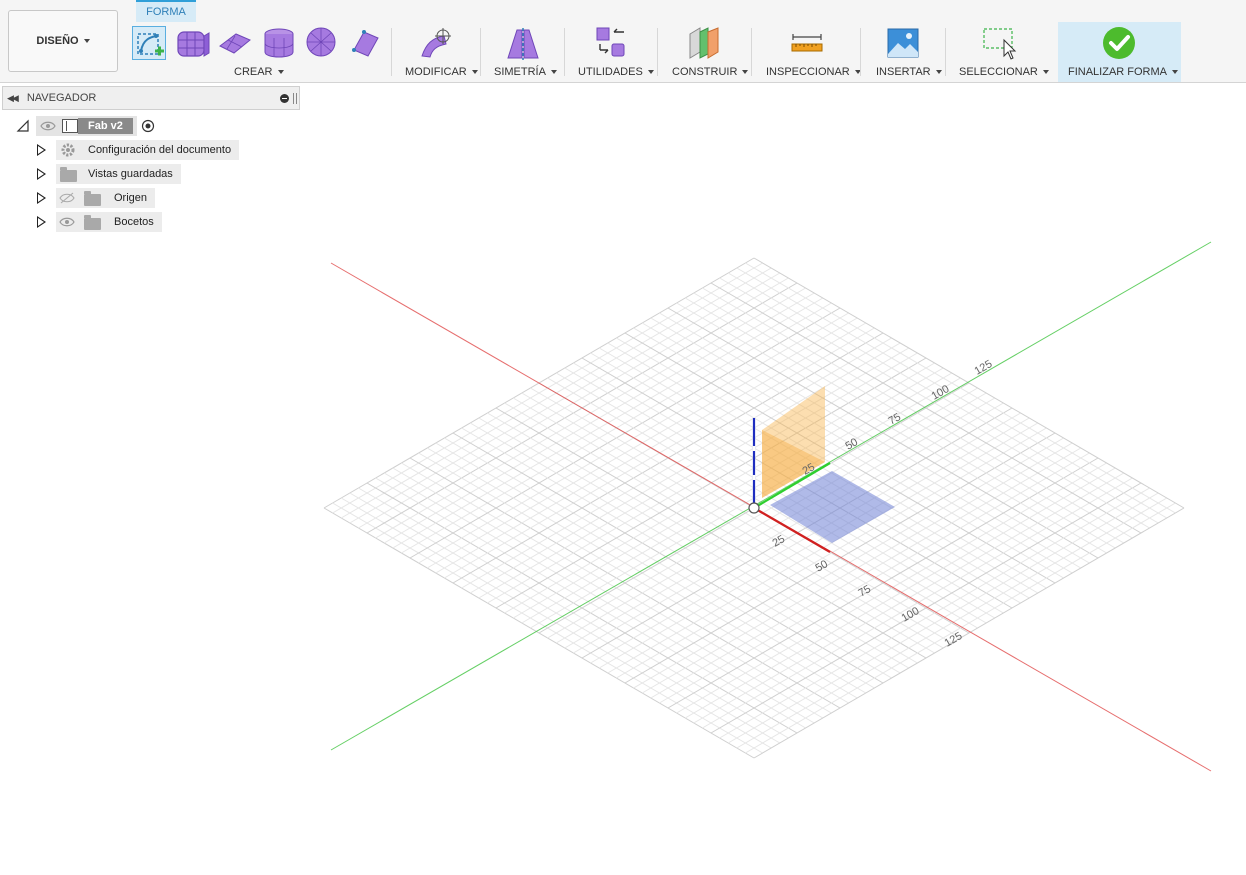 The width and height of the screenshot is (1246, 875). I want to click on document-settings-chip: Configuración del documento, so click(148, 150).